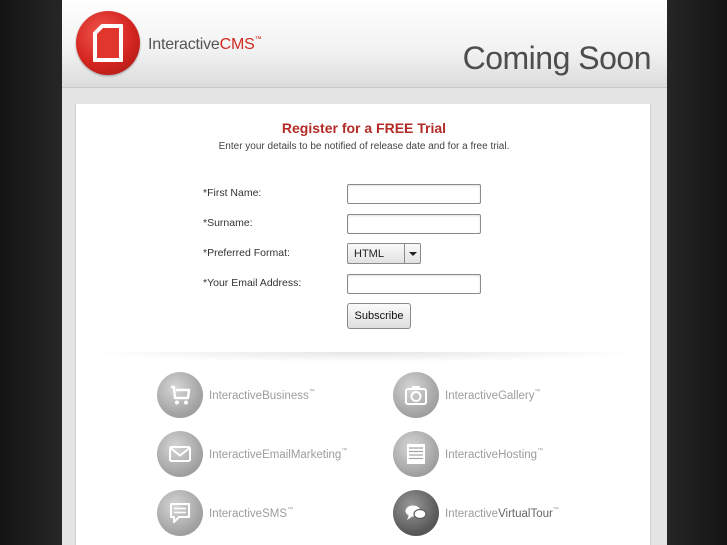  Describe the element at coordinates (228, 223) in the screenshot. I see `surname-label: *Surname:` at that location.